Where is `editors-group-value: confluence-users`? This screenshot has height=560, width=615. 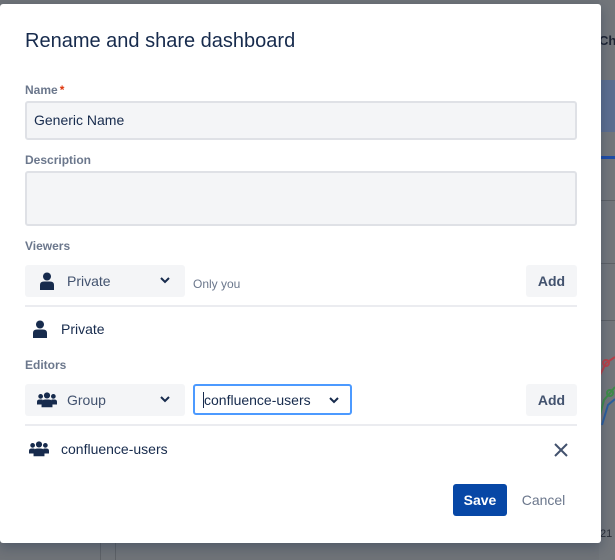 editors-group-value: confluence-users is located at coordinates (257, 399).